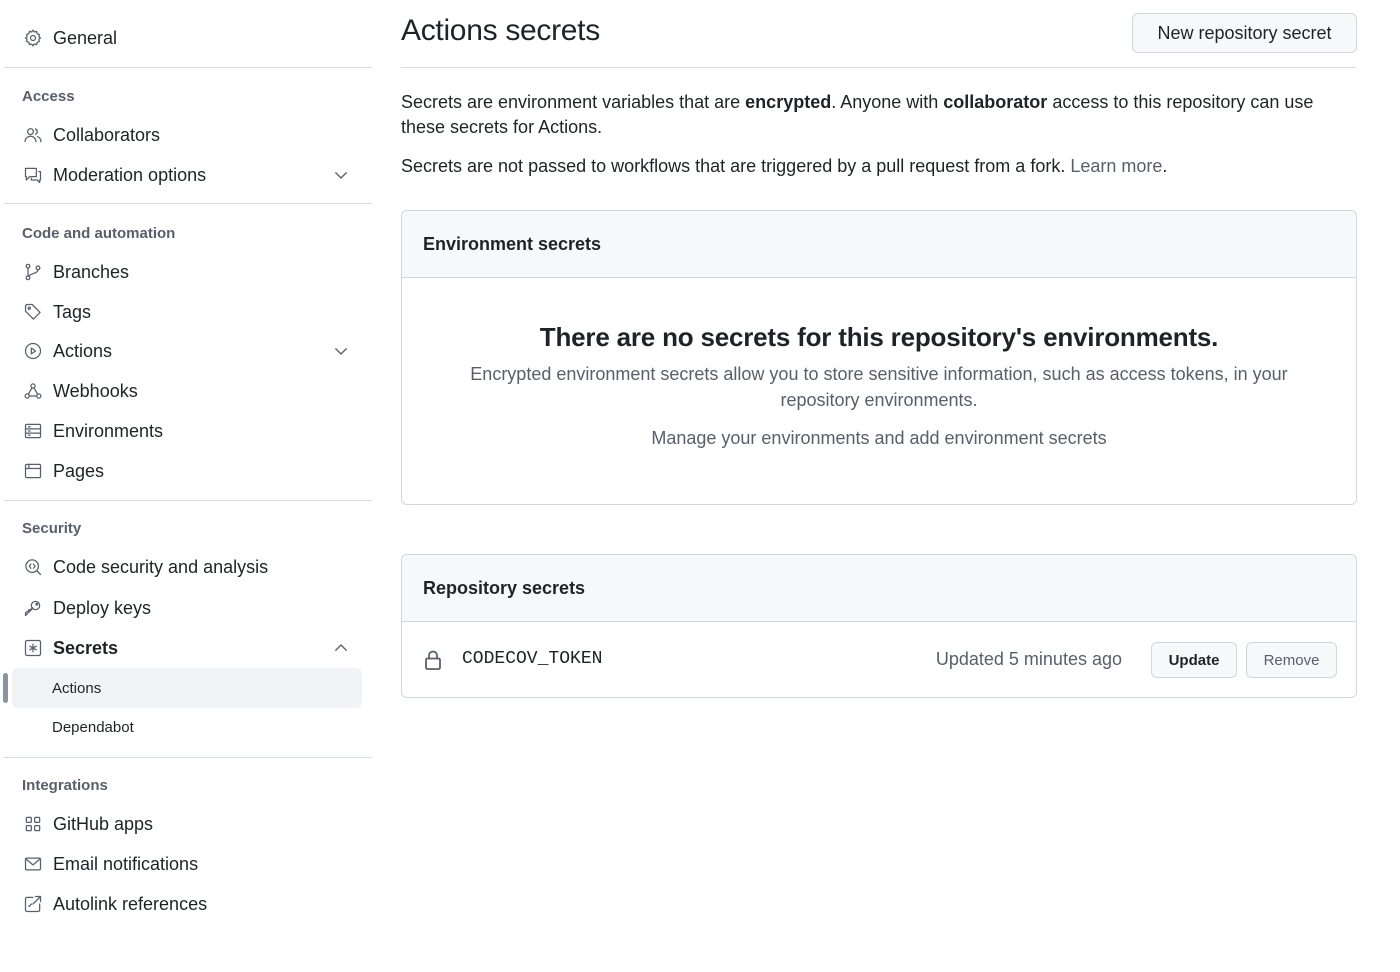 This screenshot has width=1400, height=972. I want to click on secret-name: CODECOV_TOKEN, so click(532, 659).